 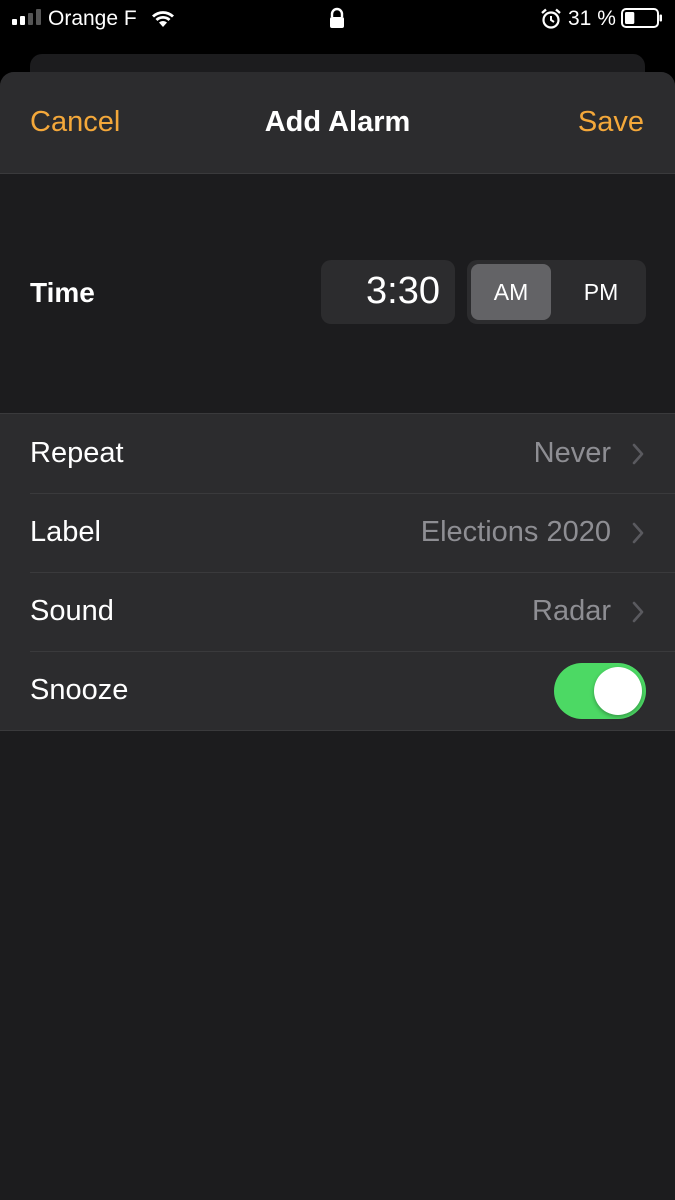 What do you see at coordinates (611, 122) in the screenshot?
I see `save-button: Save` at bounding box center [611, 122].